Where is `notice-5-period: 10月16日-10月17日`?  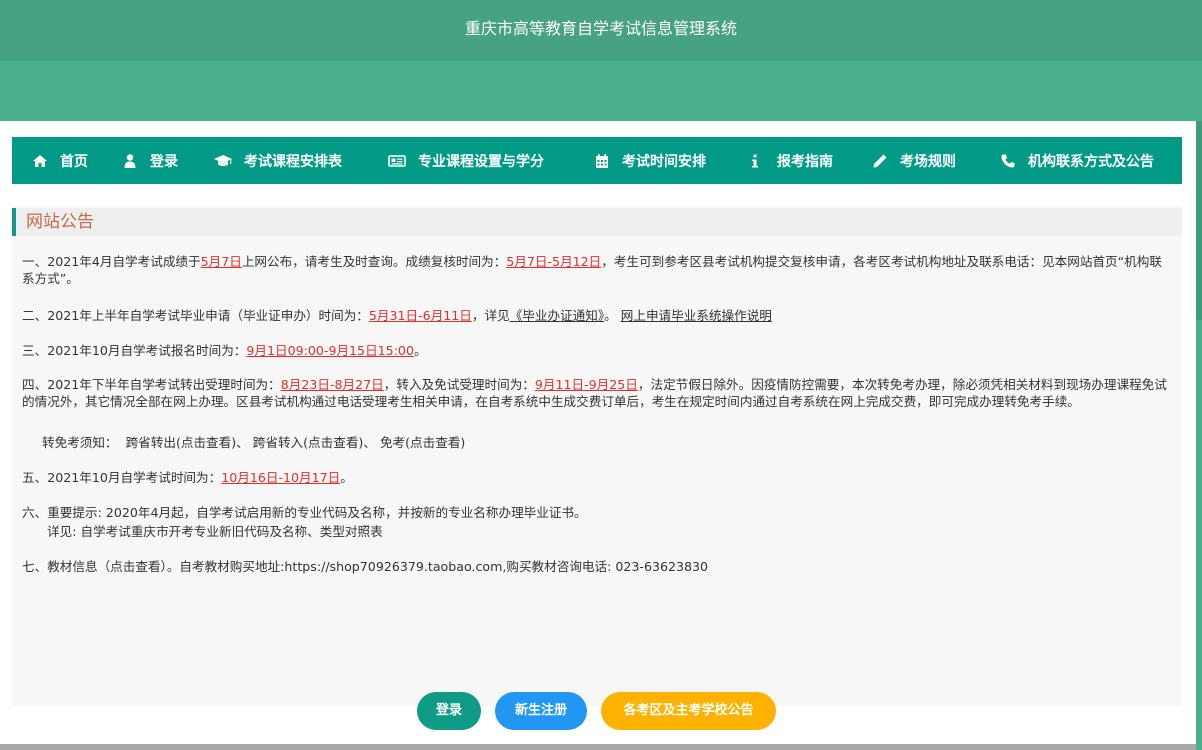 notice-5-period: 10月16日-10月17日 is located at coordinates (281, 477).